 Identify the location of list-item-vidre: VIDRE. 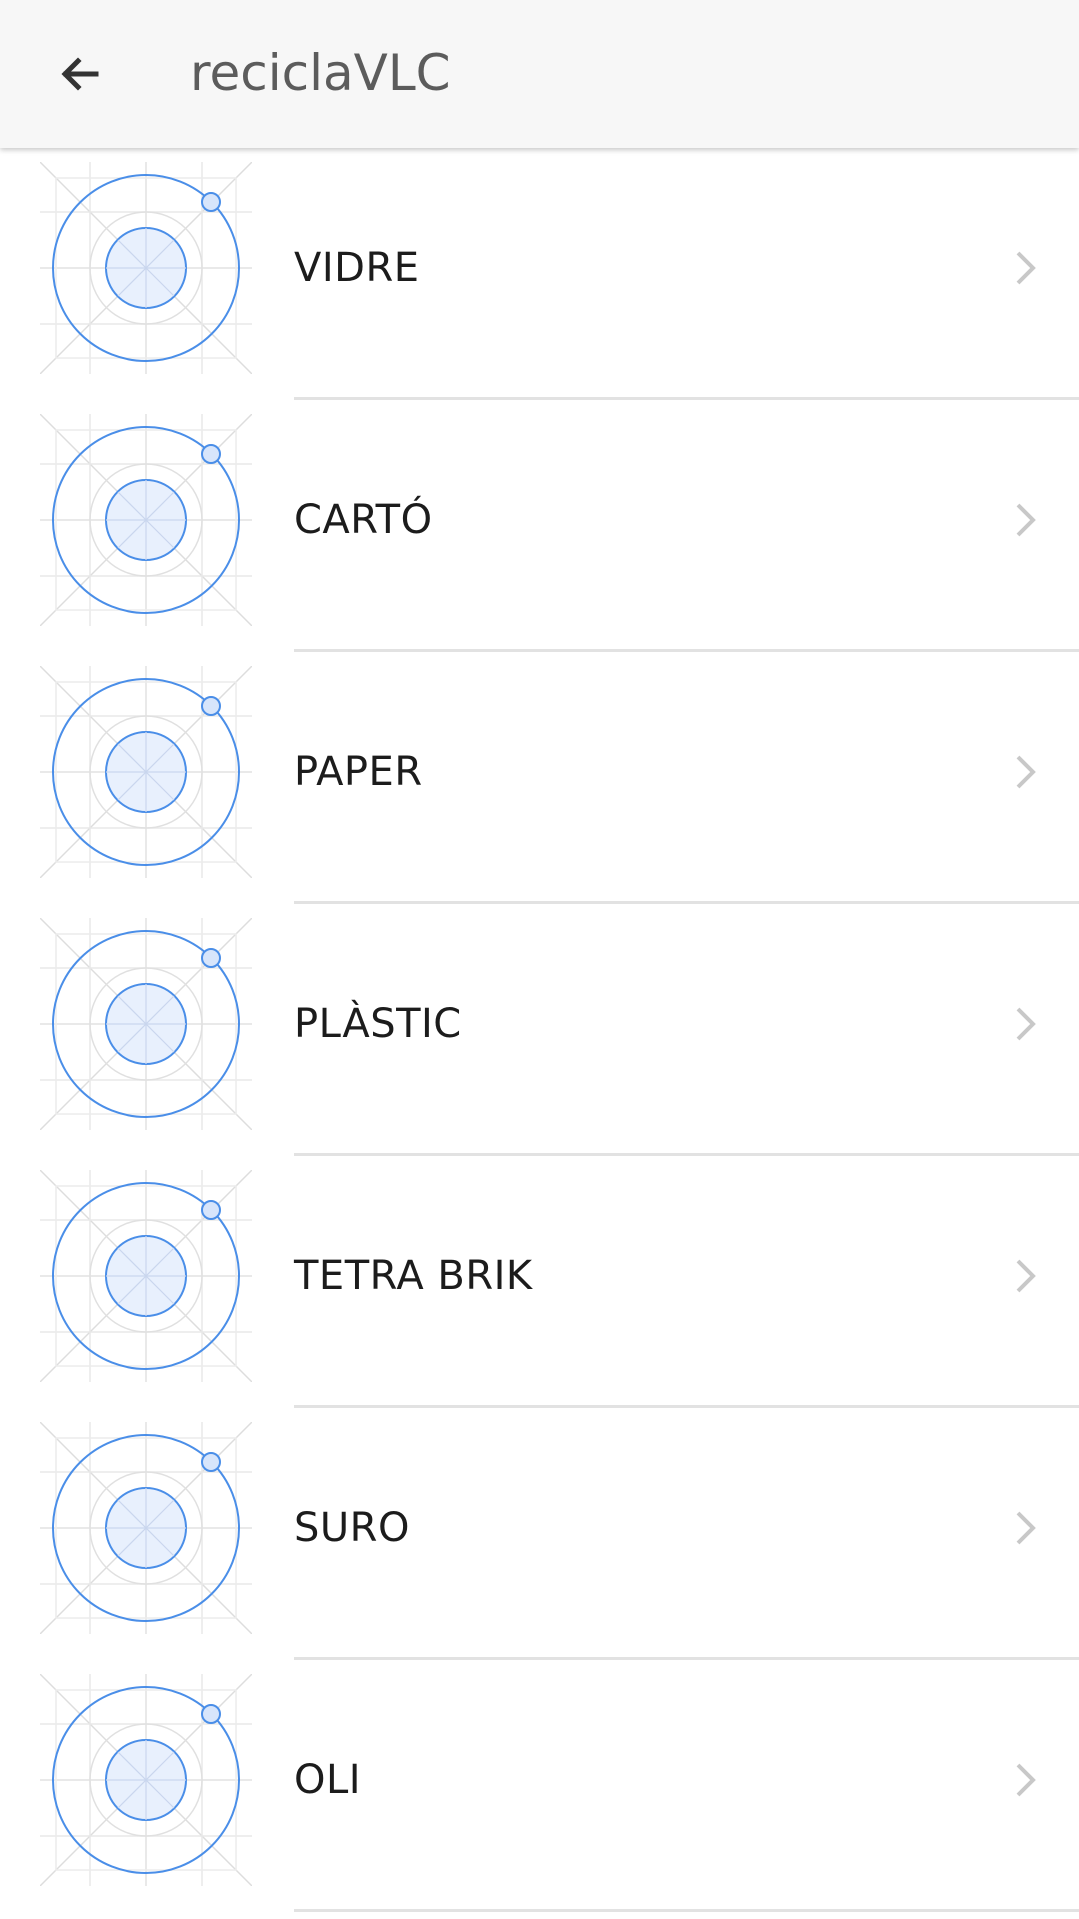
(539, 274).